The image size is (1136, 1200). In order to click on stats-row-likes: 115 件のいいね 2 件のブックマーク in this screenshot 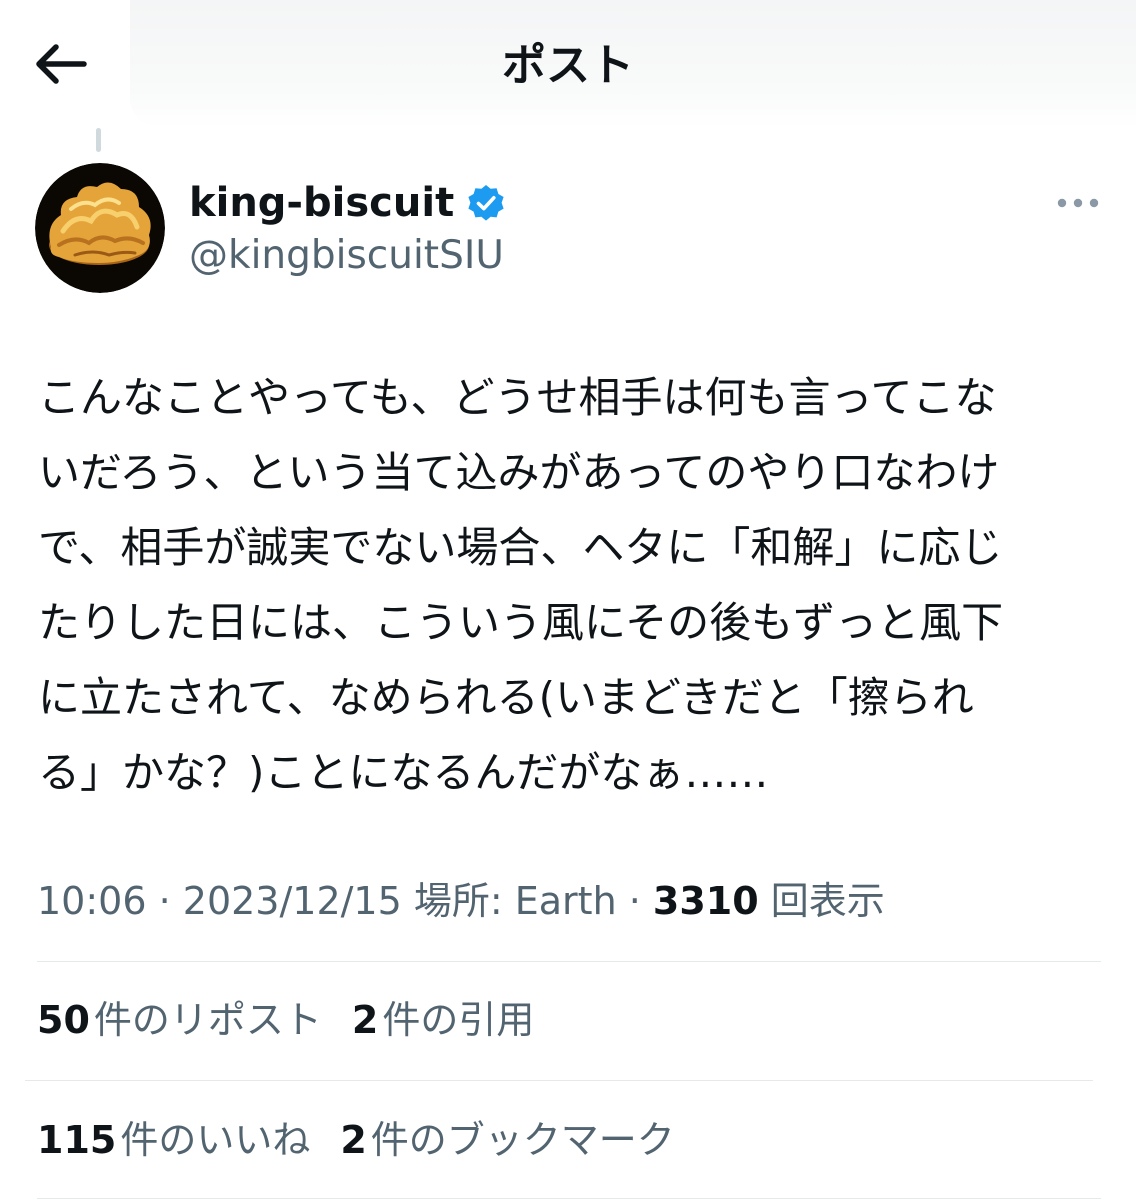, I will do `click(371, 1140)`.